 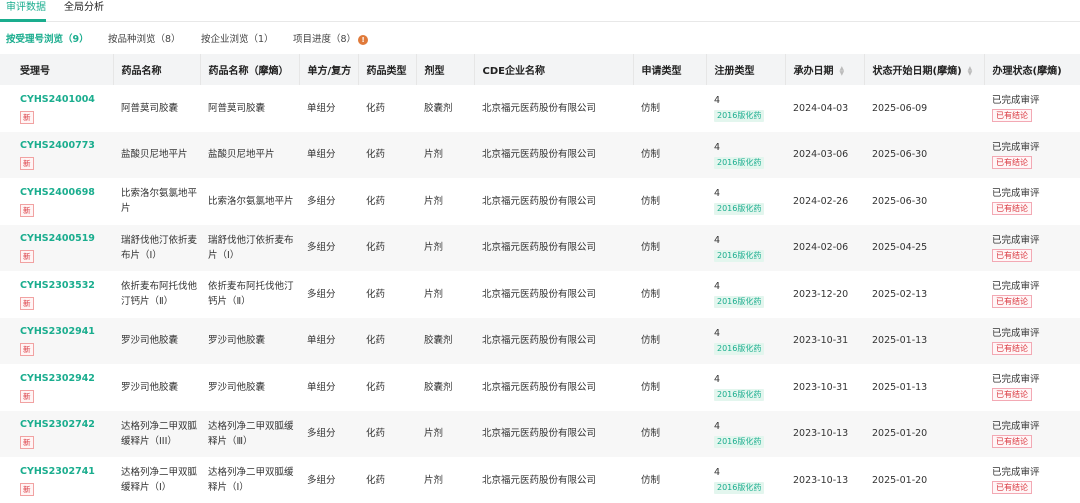 I want to click on cell-drug-name: 罗沙司他胶囊, so click(x=150, y=387).